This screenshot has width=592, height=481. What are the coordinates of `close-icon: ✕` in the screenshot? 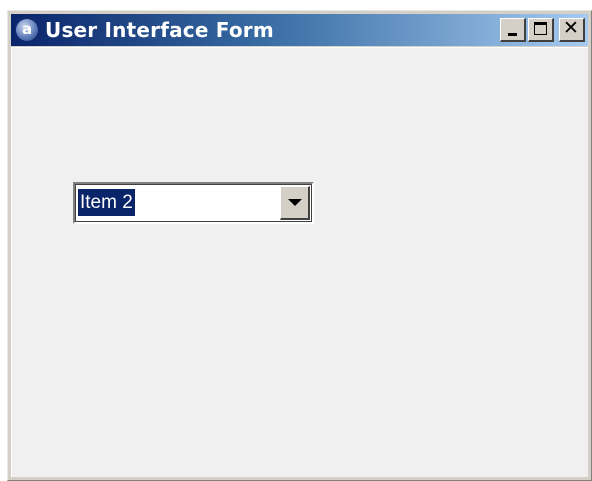 It's located at (571, 28).